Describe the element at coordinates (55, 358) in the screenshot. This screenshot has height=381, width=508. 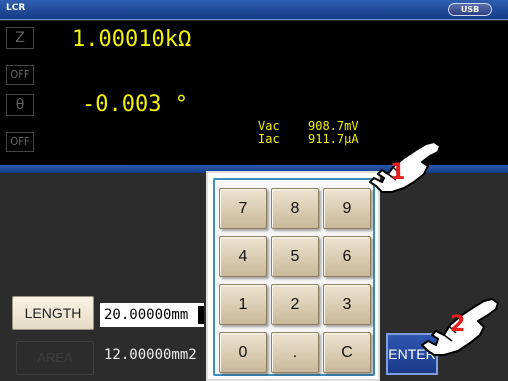
I see `area-button: AREA` at that location.